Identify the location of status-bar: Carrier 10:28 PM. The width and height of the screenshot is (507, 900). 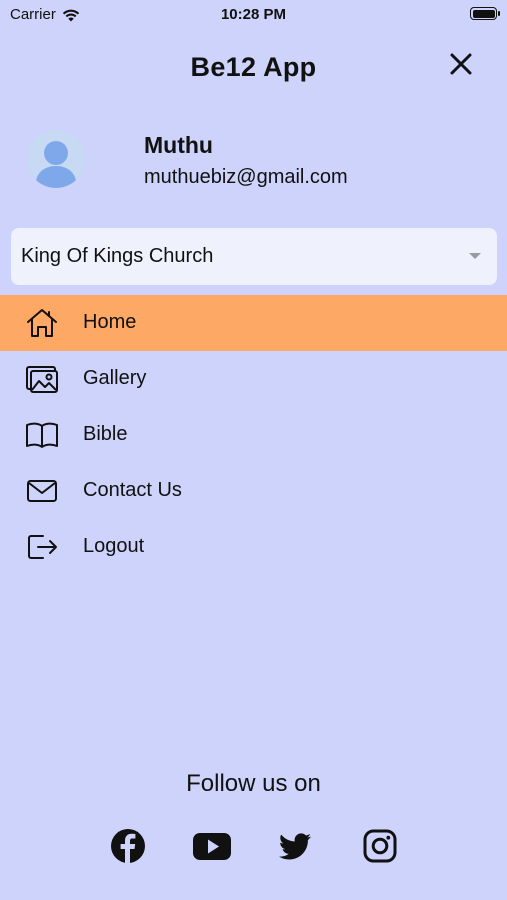
(253, 15).